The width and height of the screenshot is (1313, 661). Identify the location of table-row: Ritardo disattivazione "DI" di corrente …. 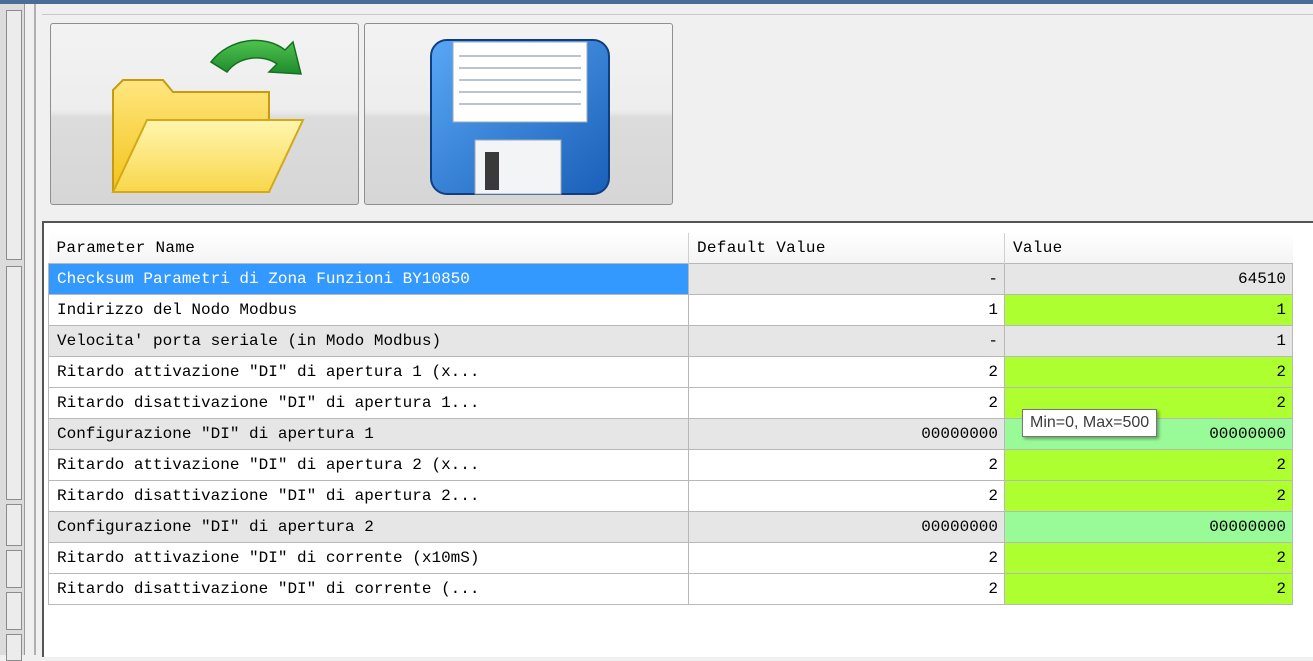
(670, 589).